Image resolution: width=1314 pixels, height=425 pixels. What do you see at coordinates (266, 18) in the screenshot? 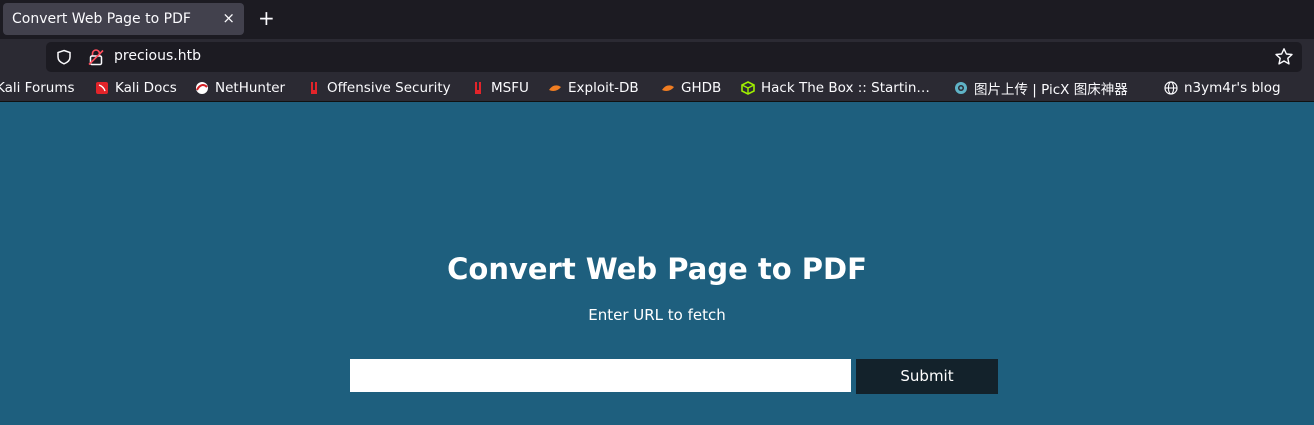
I see `new-tab-icon: +` at bounding box center [266, 18].